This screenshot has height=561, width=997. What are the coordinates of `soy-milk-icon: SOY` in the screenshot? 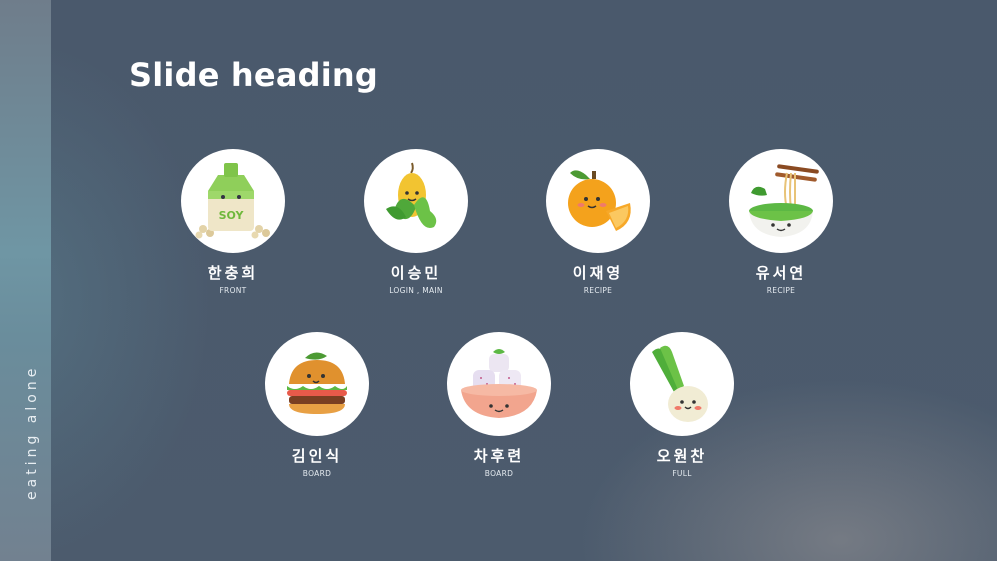 It's located at (232, 201).